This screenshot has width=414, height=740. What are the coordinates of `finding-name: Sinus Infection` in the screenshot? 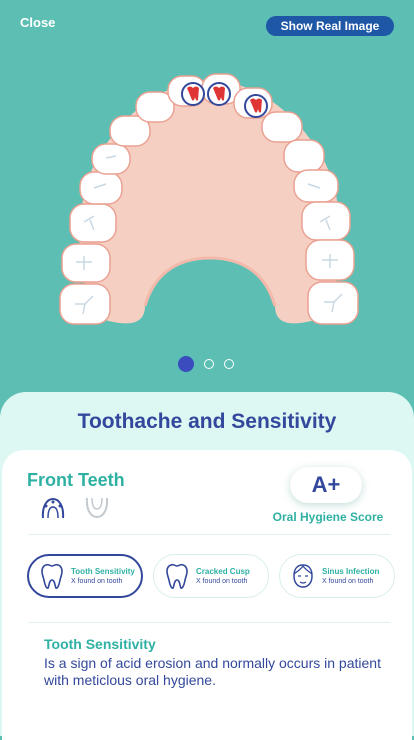 It's located at (351, 571).